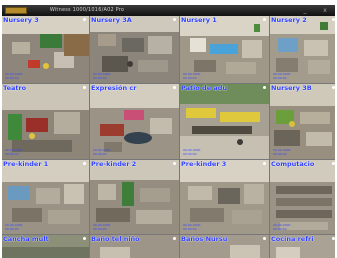 The image size is (337, 258). Describe the element at coordinates (15, 88) in the screenshot. I see `camera-label: Teatro` at that location.